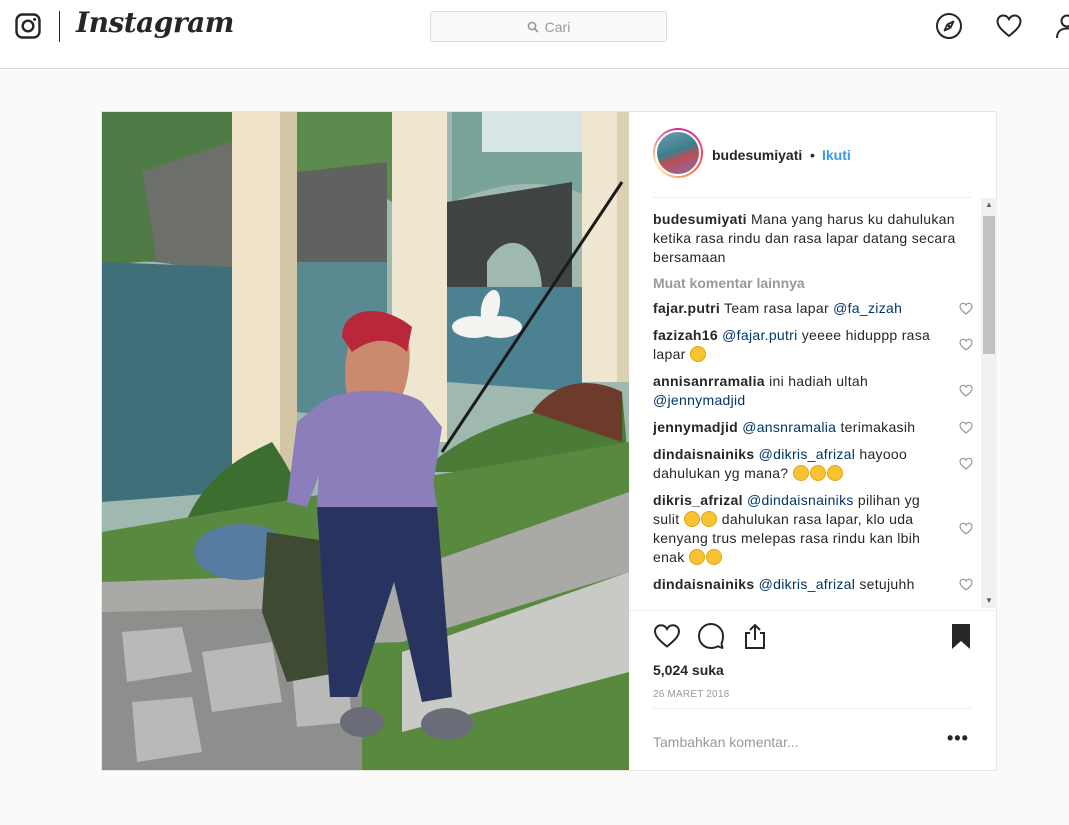 This screenshot has height=825, width=1069. I want to click on add-comment-input, so click(798, 742).